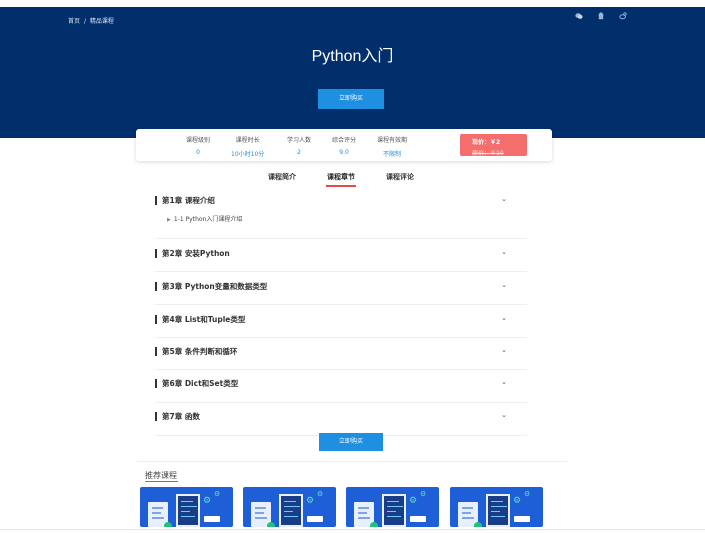  Describe the element at coordinates (282, 177) in the screenshot. I see `tab-intro: 课程简介` at that location.